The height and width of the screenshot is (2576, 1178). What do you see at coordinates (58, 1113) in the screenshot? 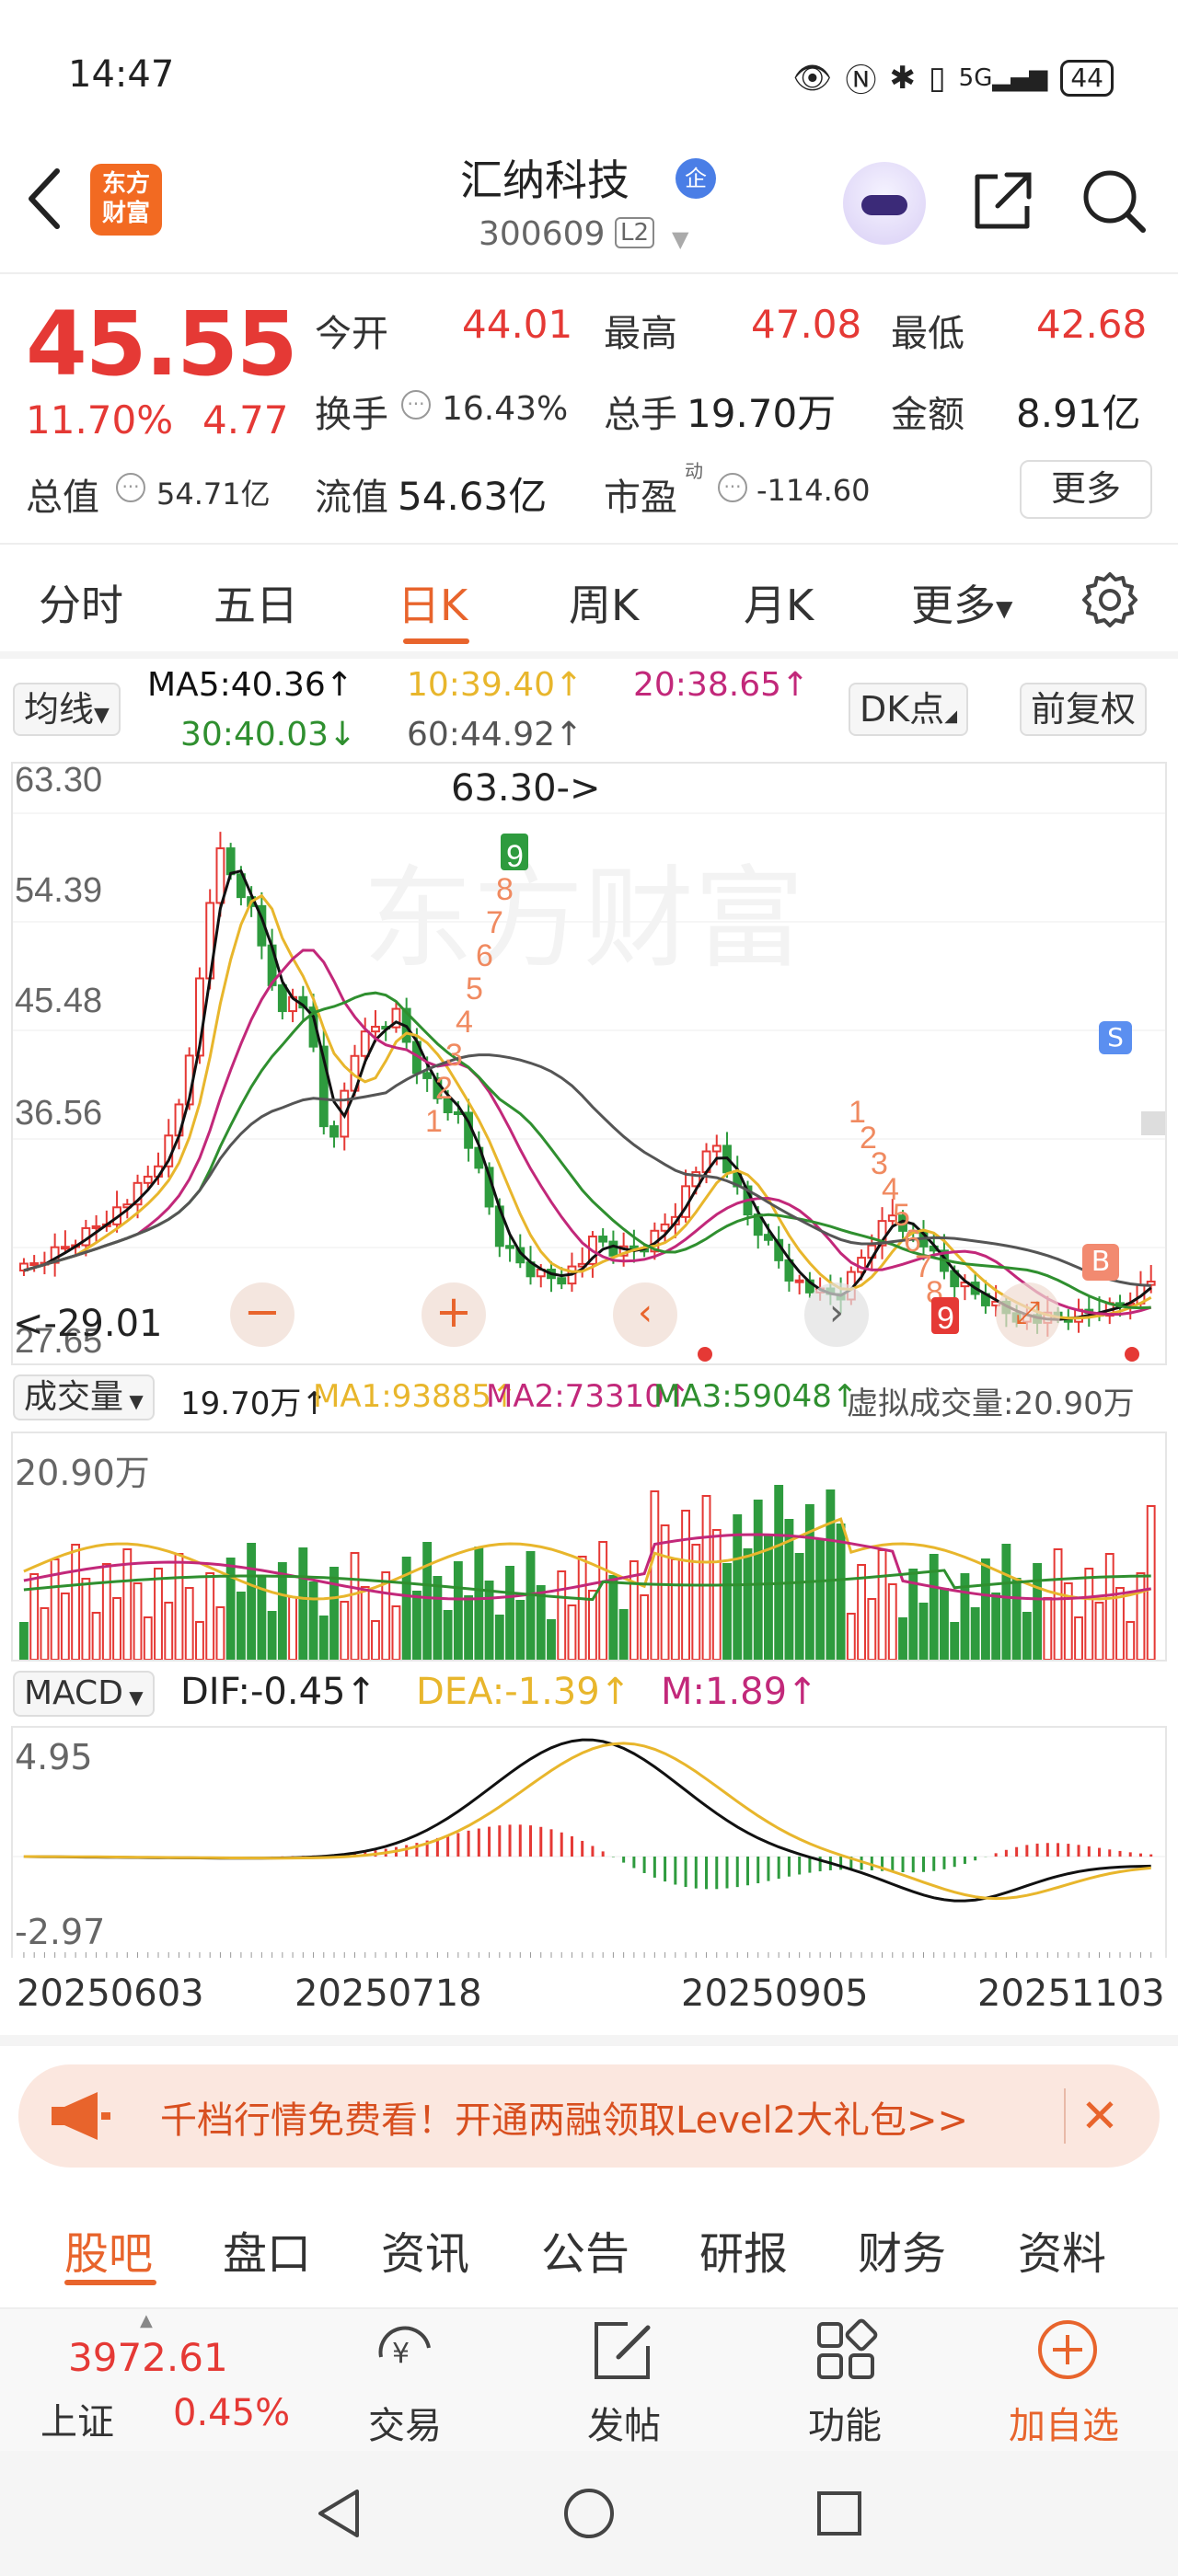
I see `y-axis-label: 36.56` at bounding box center [58, 1113].